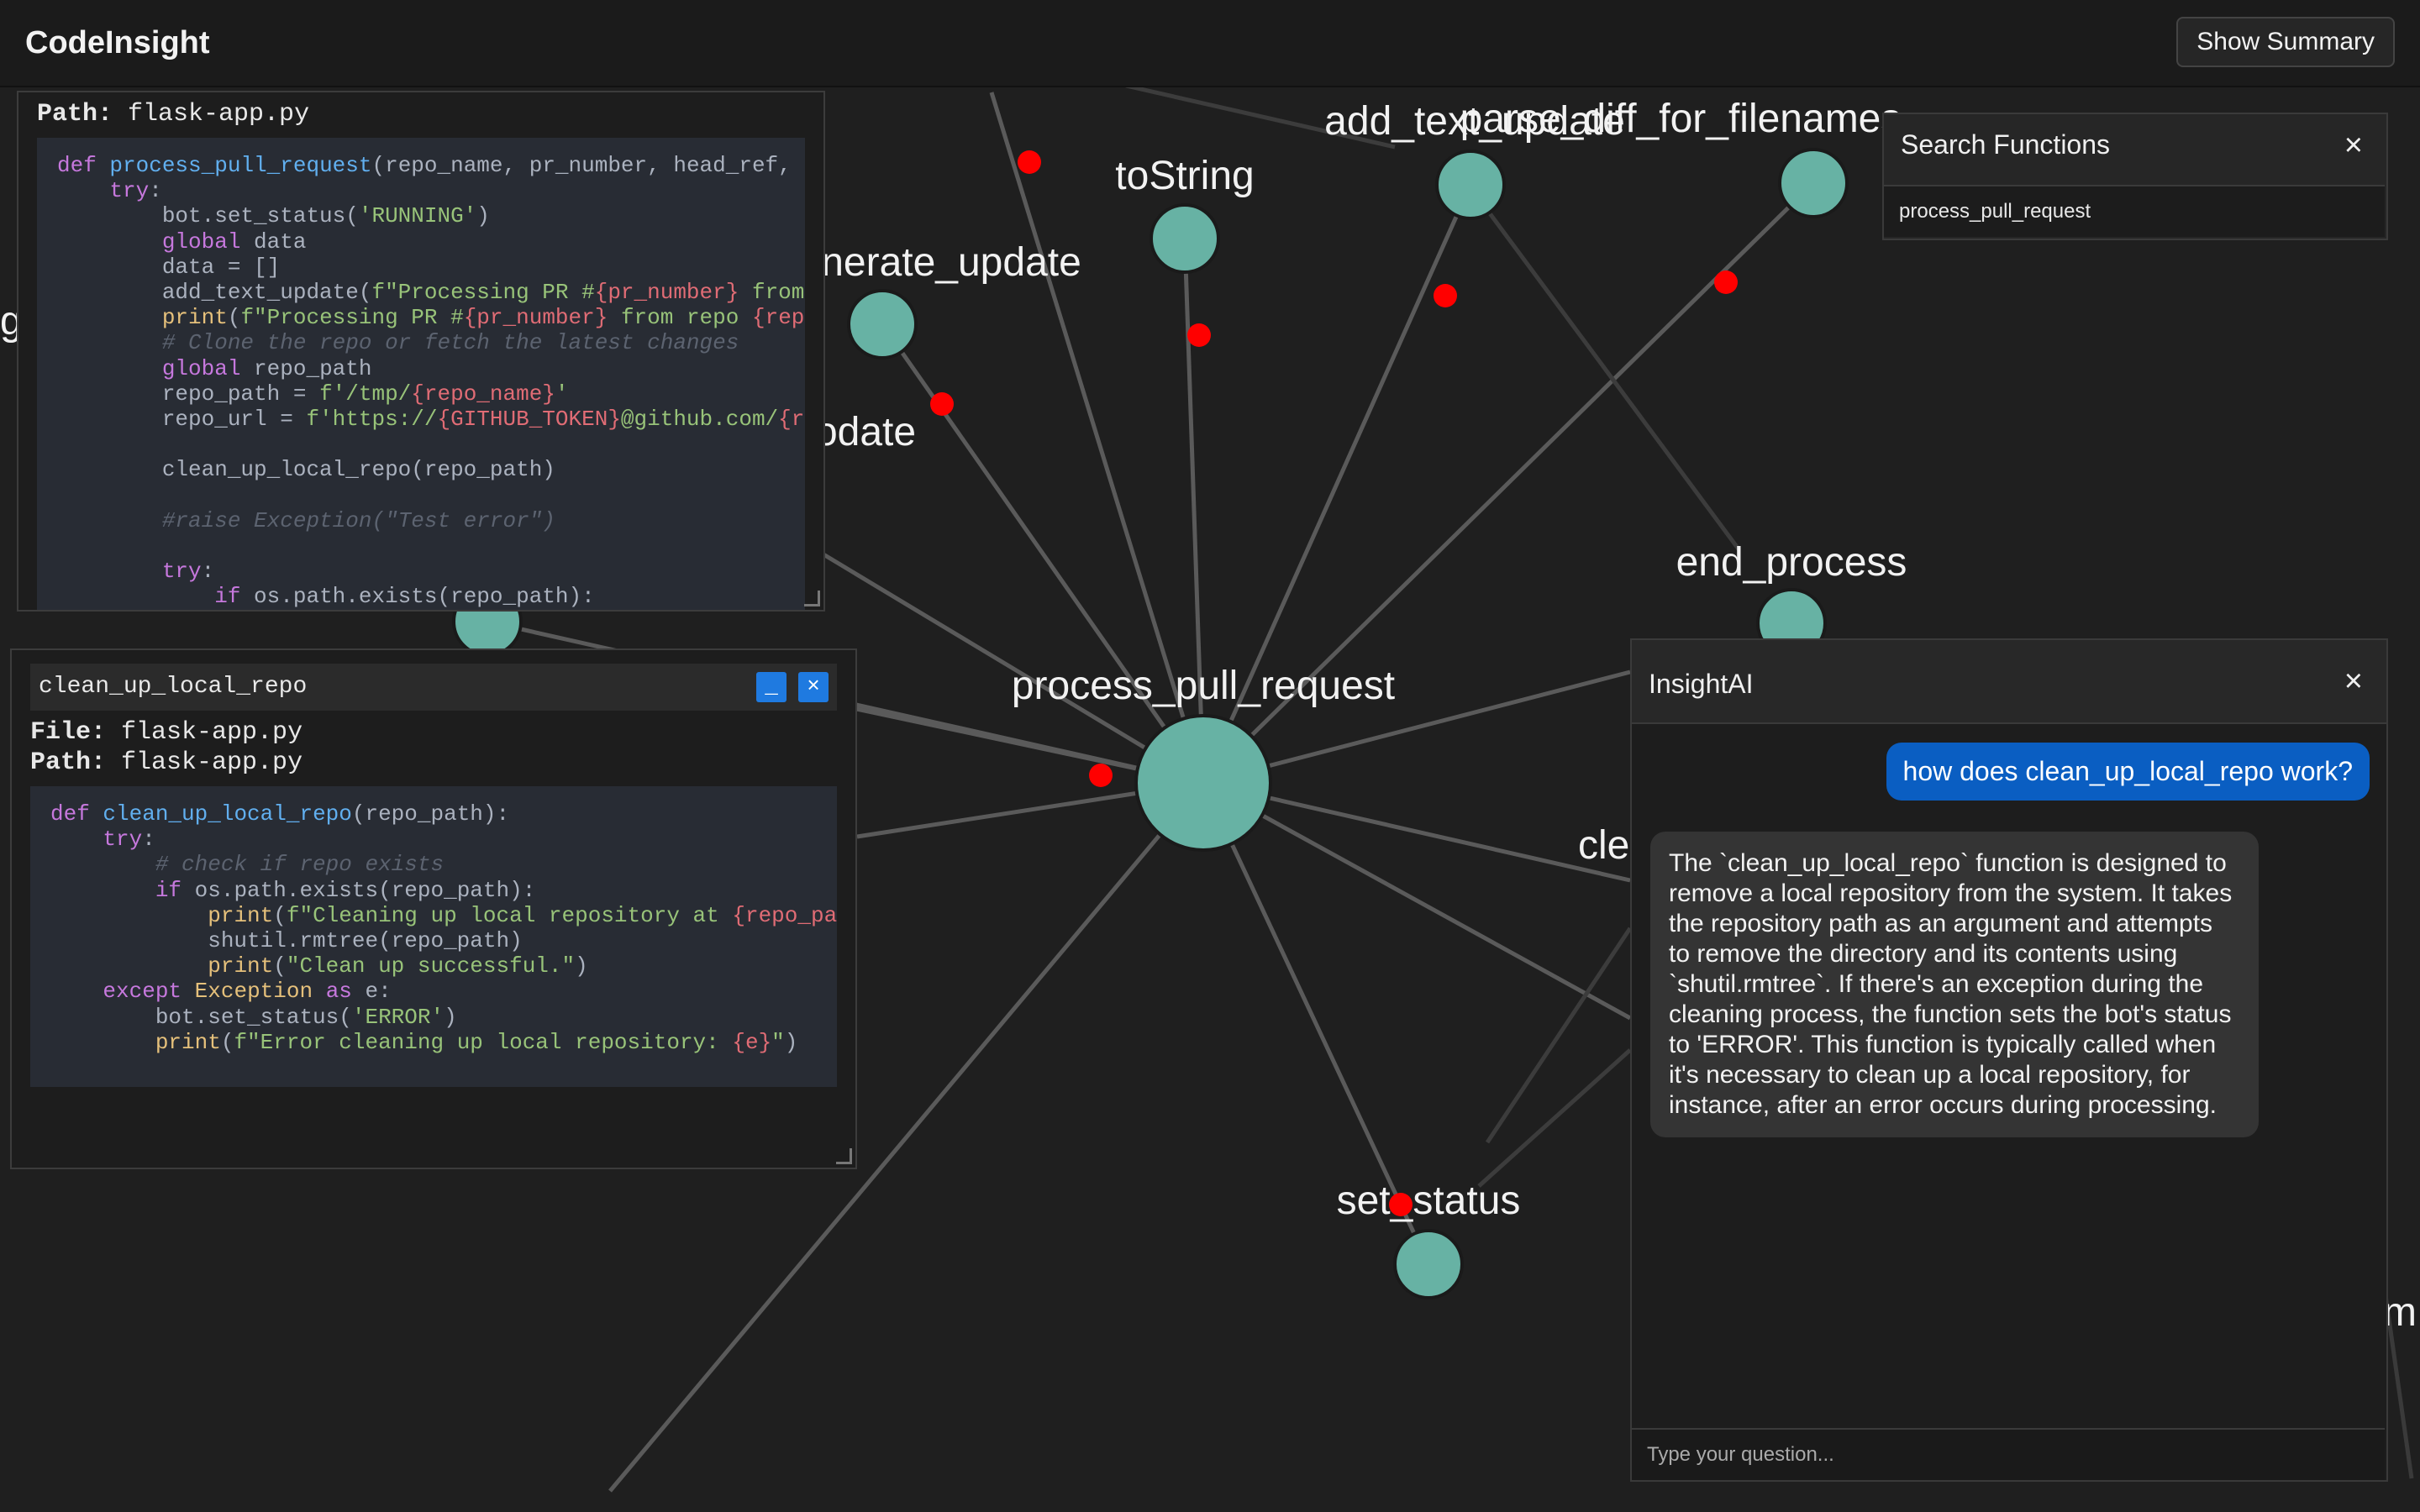 The image size is (2420, 1512). What do you see at coordinates (1203, 686) in the screenshot?
I see `label-process-pull-request: process_pull_request` at bounding box center [1203, 686].